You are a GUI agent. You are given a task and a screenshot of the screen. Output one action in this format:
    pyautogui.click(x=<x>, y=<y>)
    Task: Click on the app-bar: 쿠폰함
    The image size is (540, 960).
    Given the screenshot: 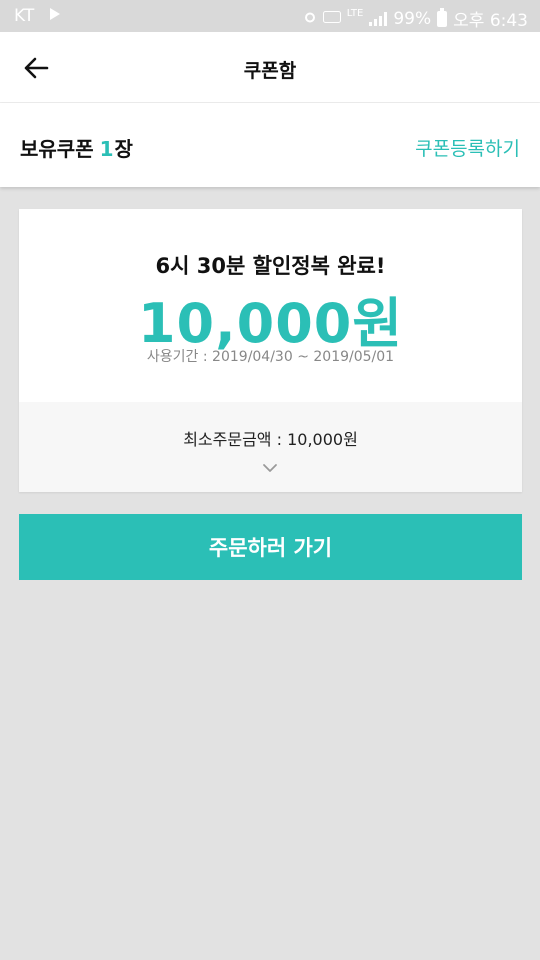 What is the action you would take?
    pyautogui.click(x=270, y=67)
    